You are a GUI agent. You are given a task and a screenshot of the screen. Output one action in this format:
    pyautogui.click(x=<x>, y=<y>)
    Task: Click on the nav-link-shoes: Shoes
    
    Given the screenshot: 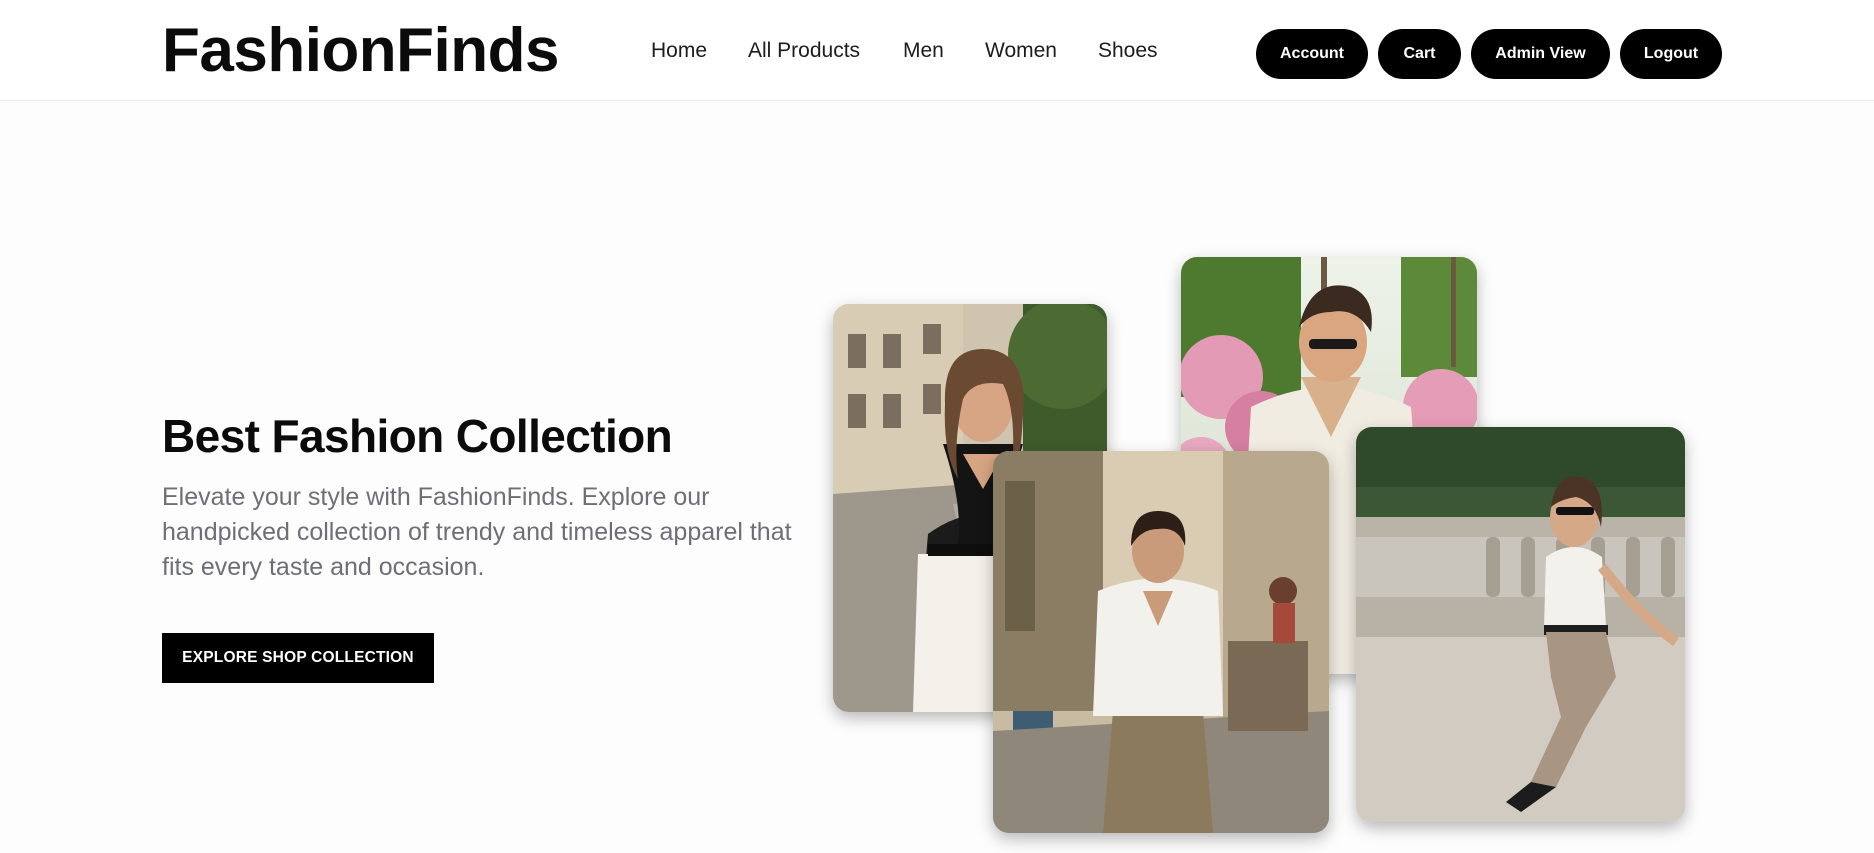 What is the action you would take?
    pyautogui.click(x=1128, y=51)
    